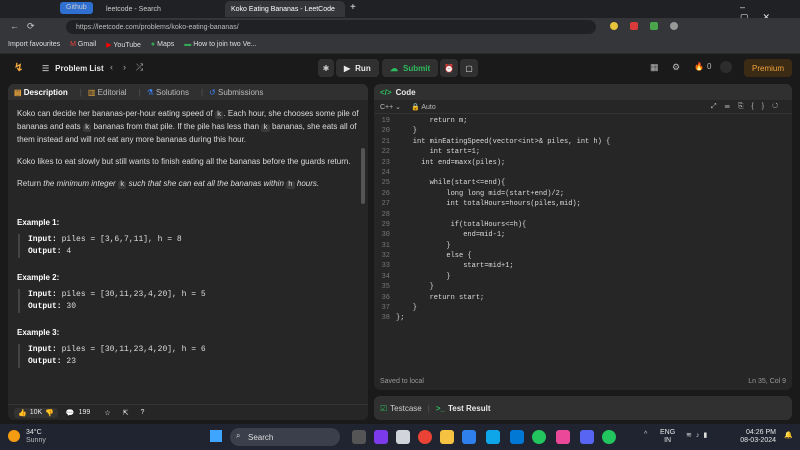 This screenshot has height=450, width=800. I want to click on system-tray-icons: ≋♪▮, so click(698, 435).